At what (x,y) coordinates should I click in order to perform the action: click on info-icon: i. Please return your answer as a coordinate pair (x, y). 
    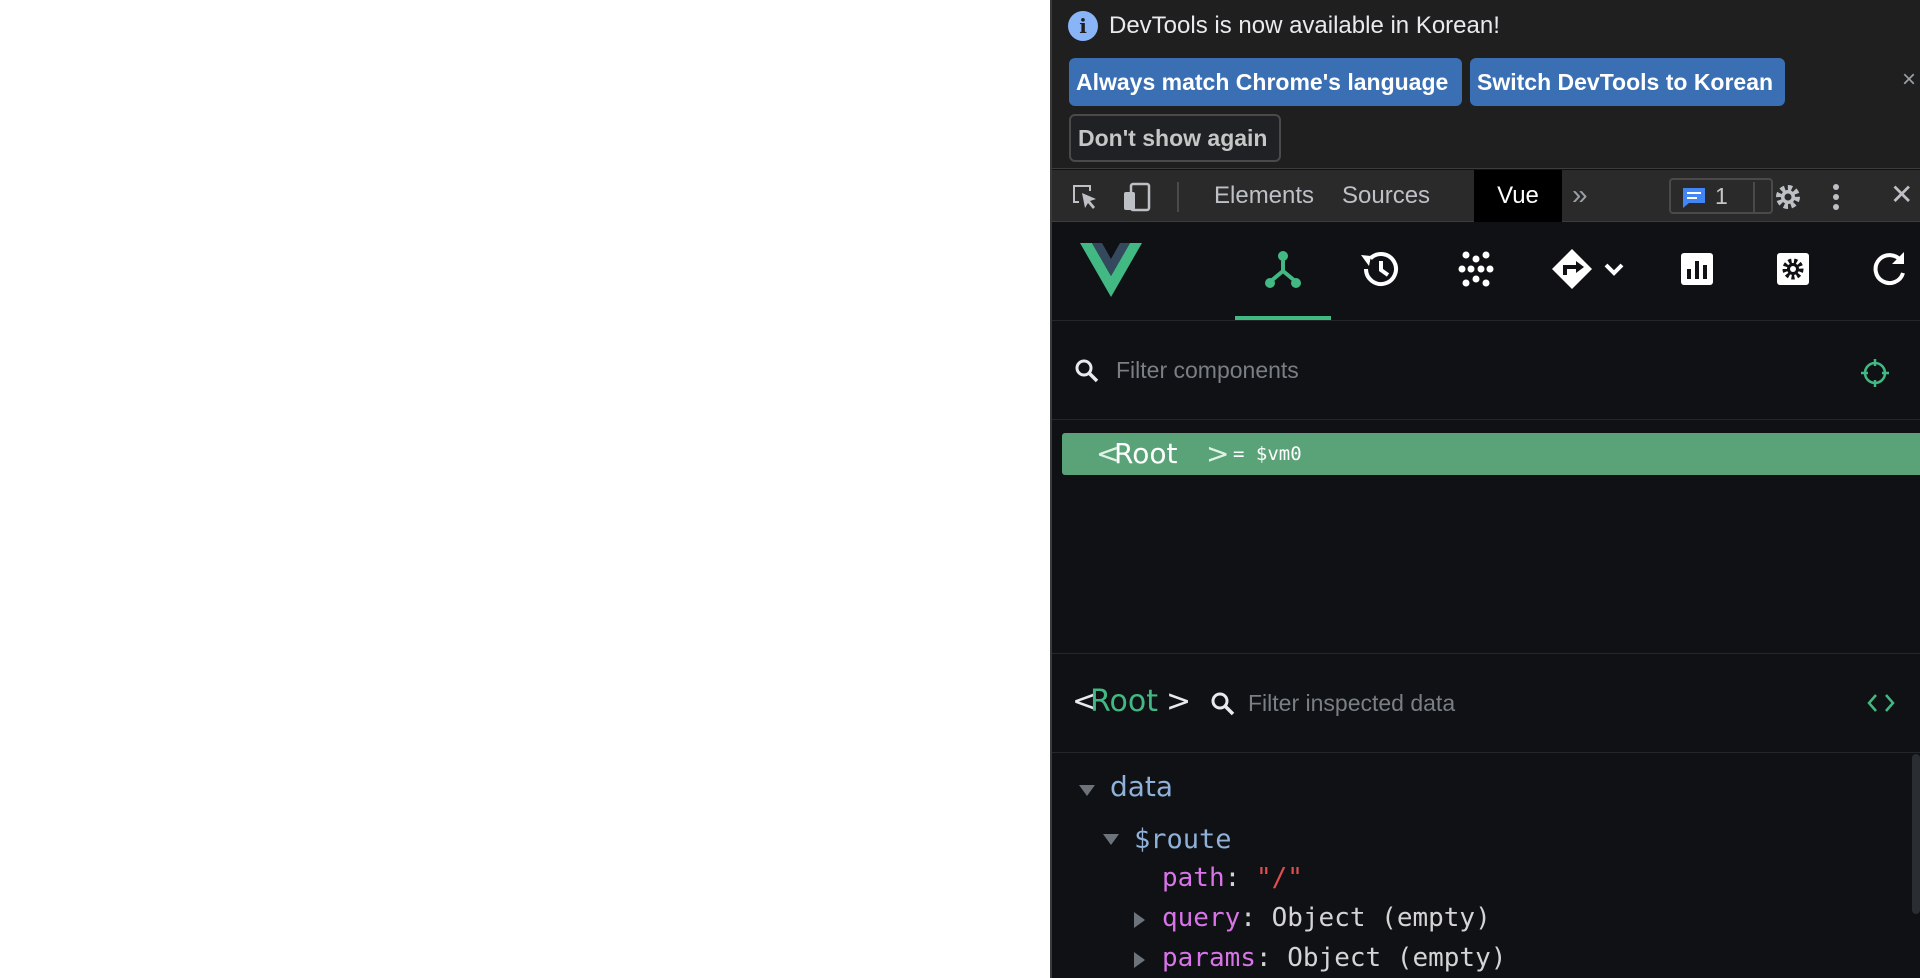
    Looking at the image, I should click on (1083, 26).